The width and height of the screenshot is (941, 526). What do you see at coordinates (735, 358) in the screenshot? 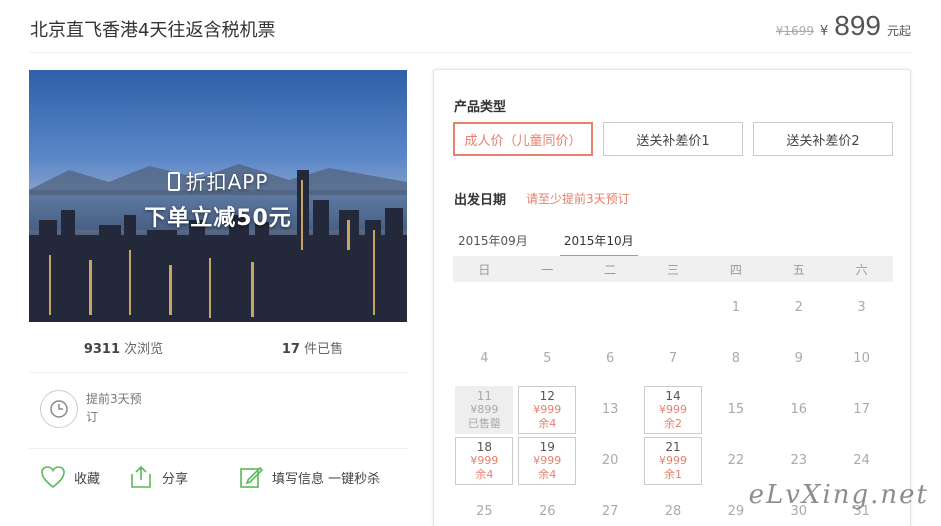
I see `calendar-day: 8` at bounding box center [735, 358].